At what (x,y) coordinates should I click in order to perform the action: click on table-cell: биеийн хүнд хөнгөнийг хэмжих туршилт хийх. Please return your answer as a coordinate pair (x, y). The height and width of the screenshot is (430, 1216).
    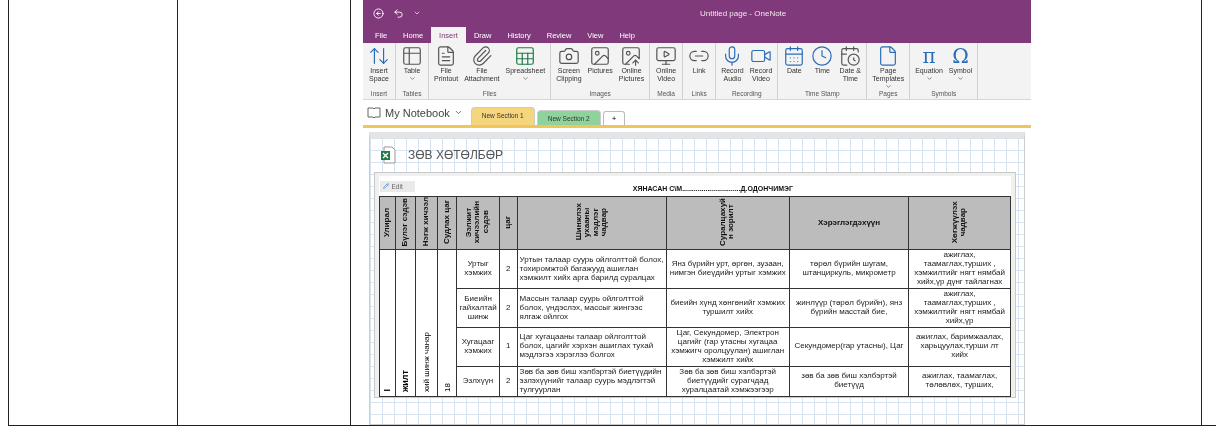
    Looking at the image, I should click on (728, 308).